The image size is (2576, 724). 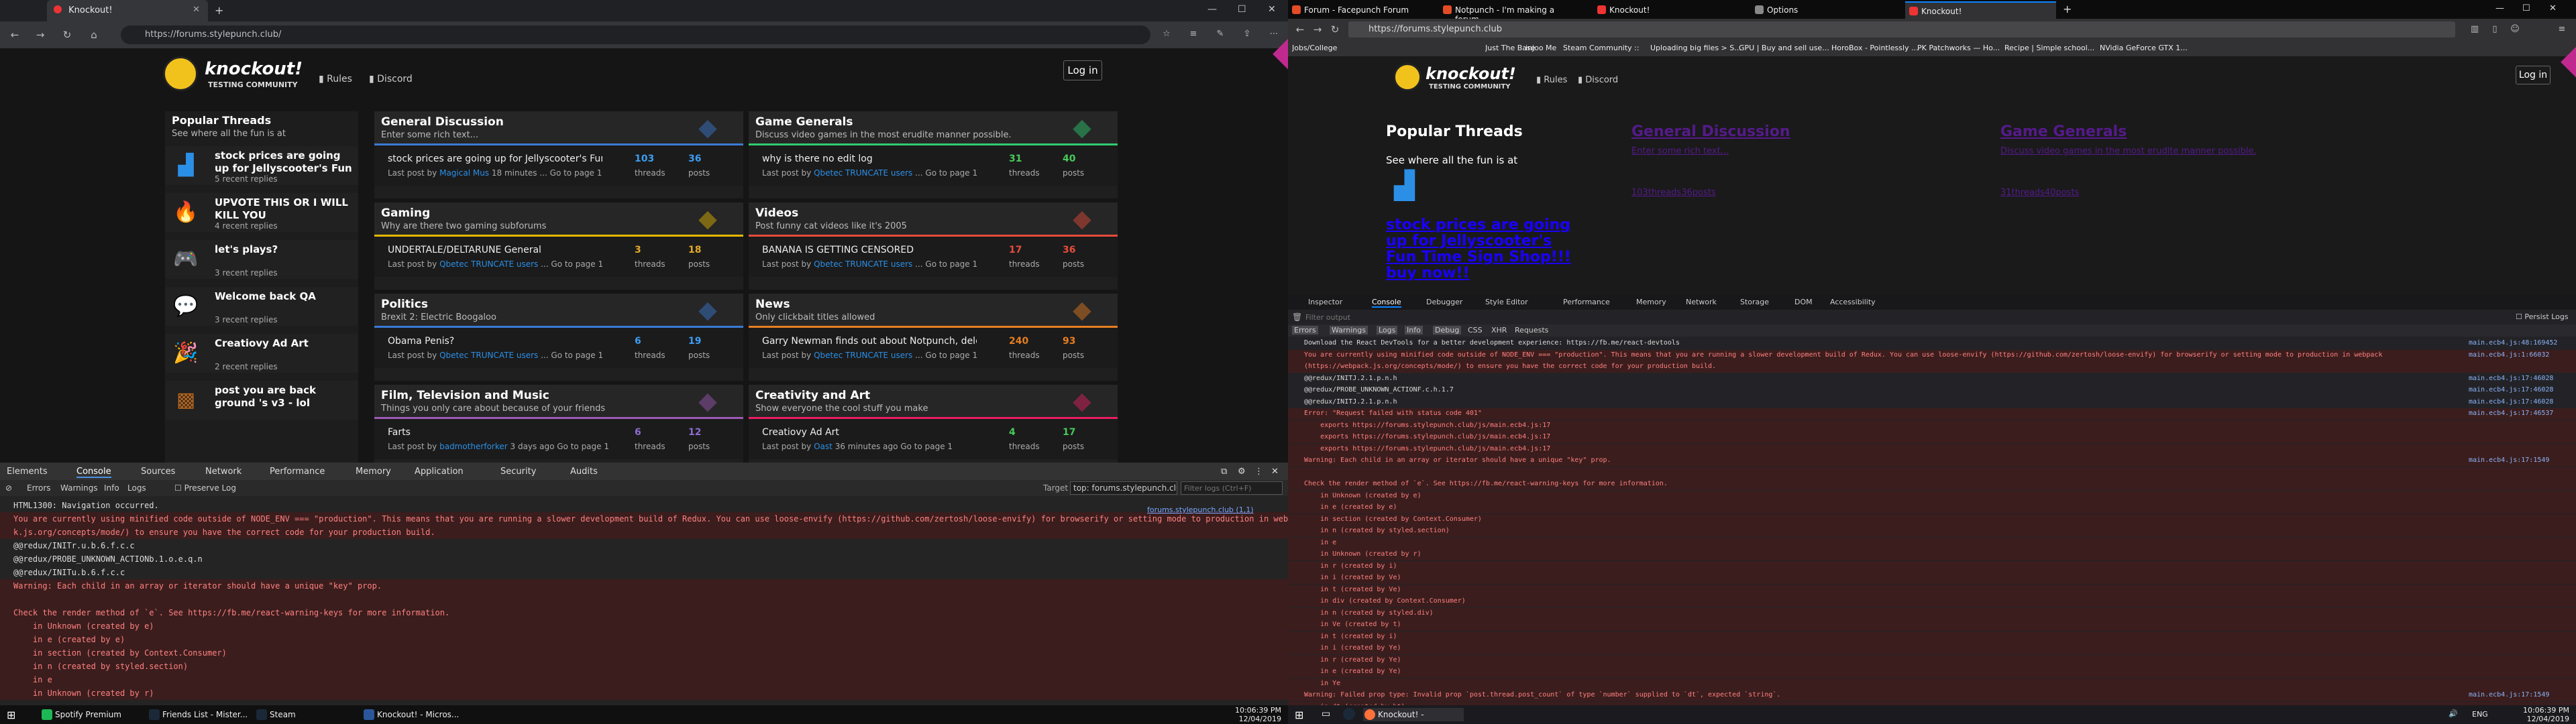 What do you see at coordinates (804, 122) in the screenshot?
I see `category-name: Game Generals` at bounding box center [804, 122].